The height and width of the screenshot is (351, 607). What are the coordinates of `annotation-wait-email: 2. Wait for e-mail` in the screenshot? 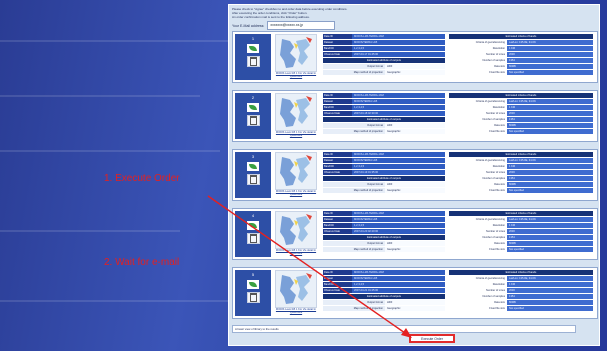 It's located at (142, 262).